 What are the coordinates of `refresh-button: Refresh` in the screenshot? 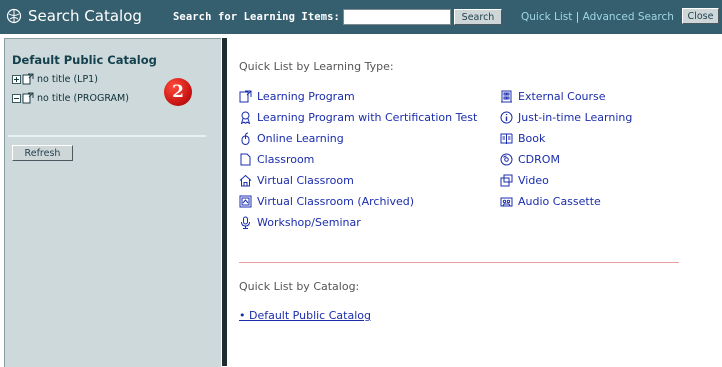 It's located at (42, 153).